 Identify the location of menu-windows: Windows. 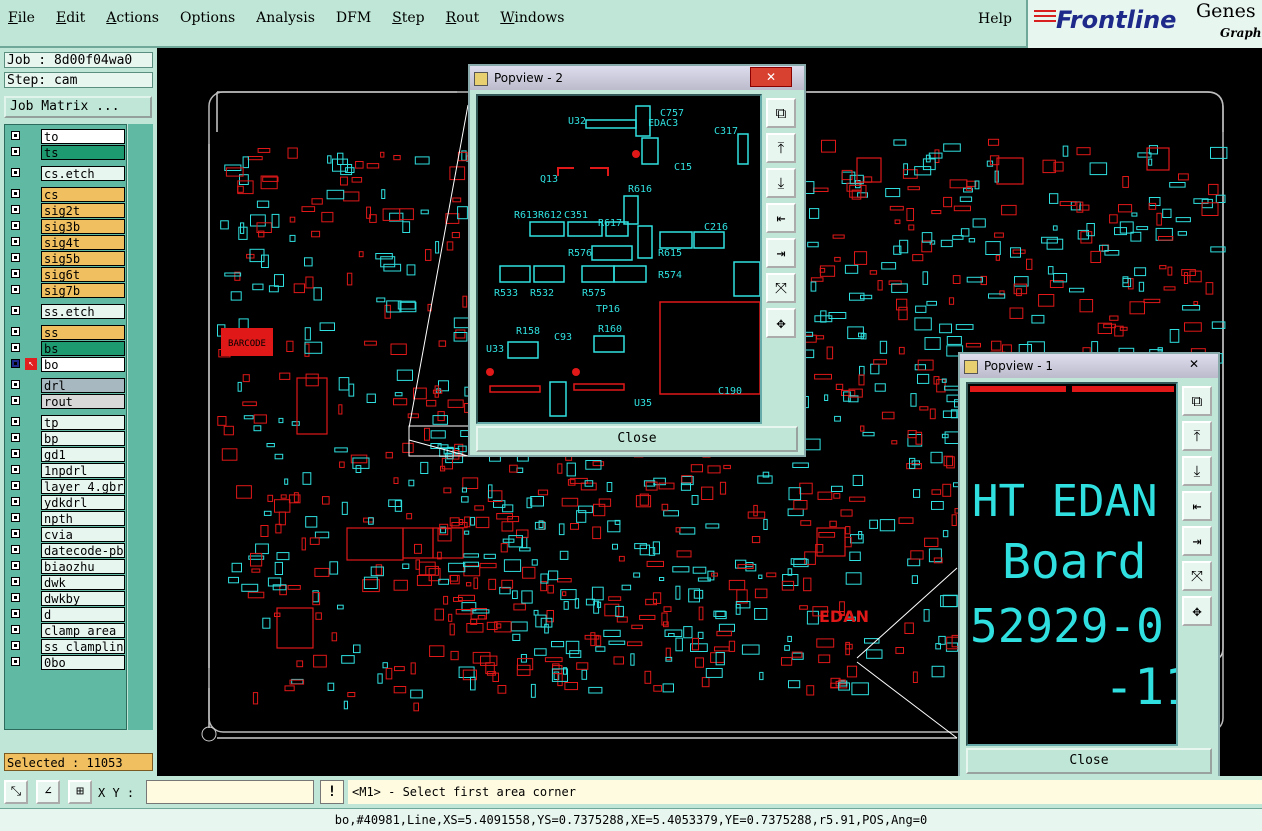
(532, 18).